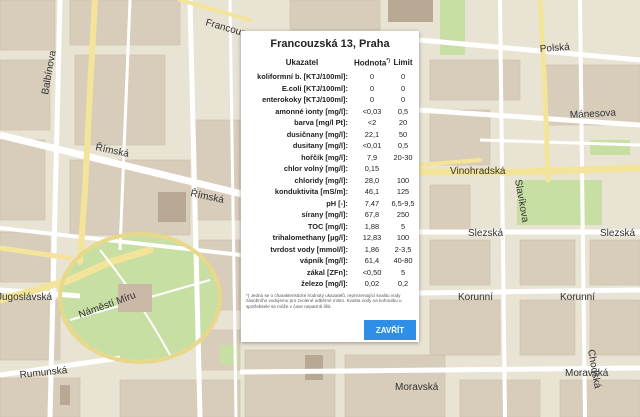  Describe the element at coordinates (390, 330) in the screenshot. I see `close-button: ZAVŘÍT` at that location.